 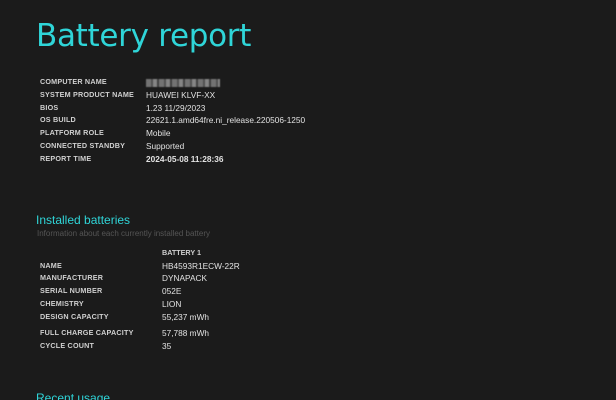 I want to click on battery-label: CHEMISTRY, so click(x=62, y=303).